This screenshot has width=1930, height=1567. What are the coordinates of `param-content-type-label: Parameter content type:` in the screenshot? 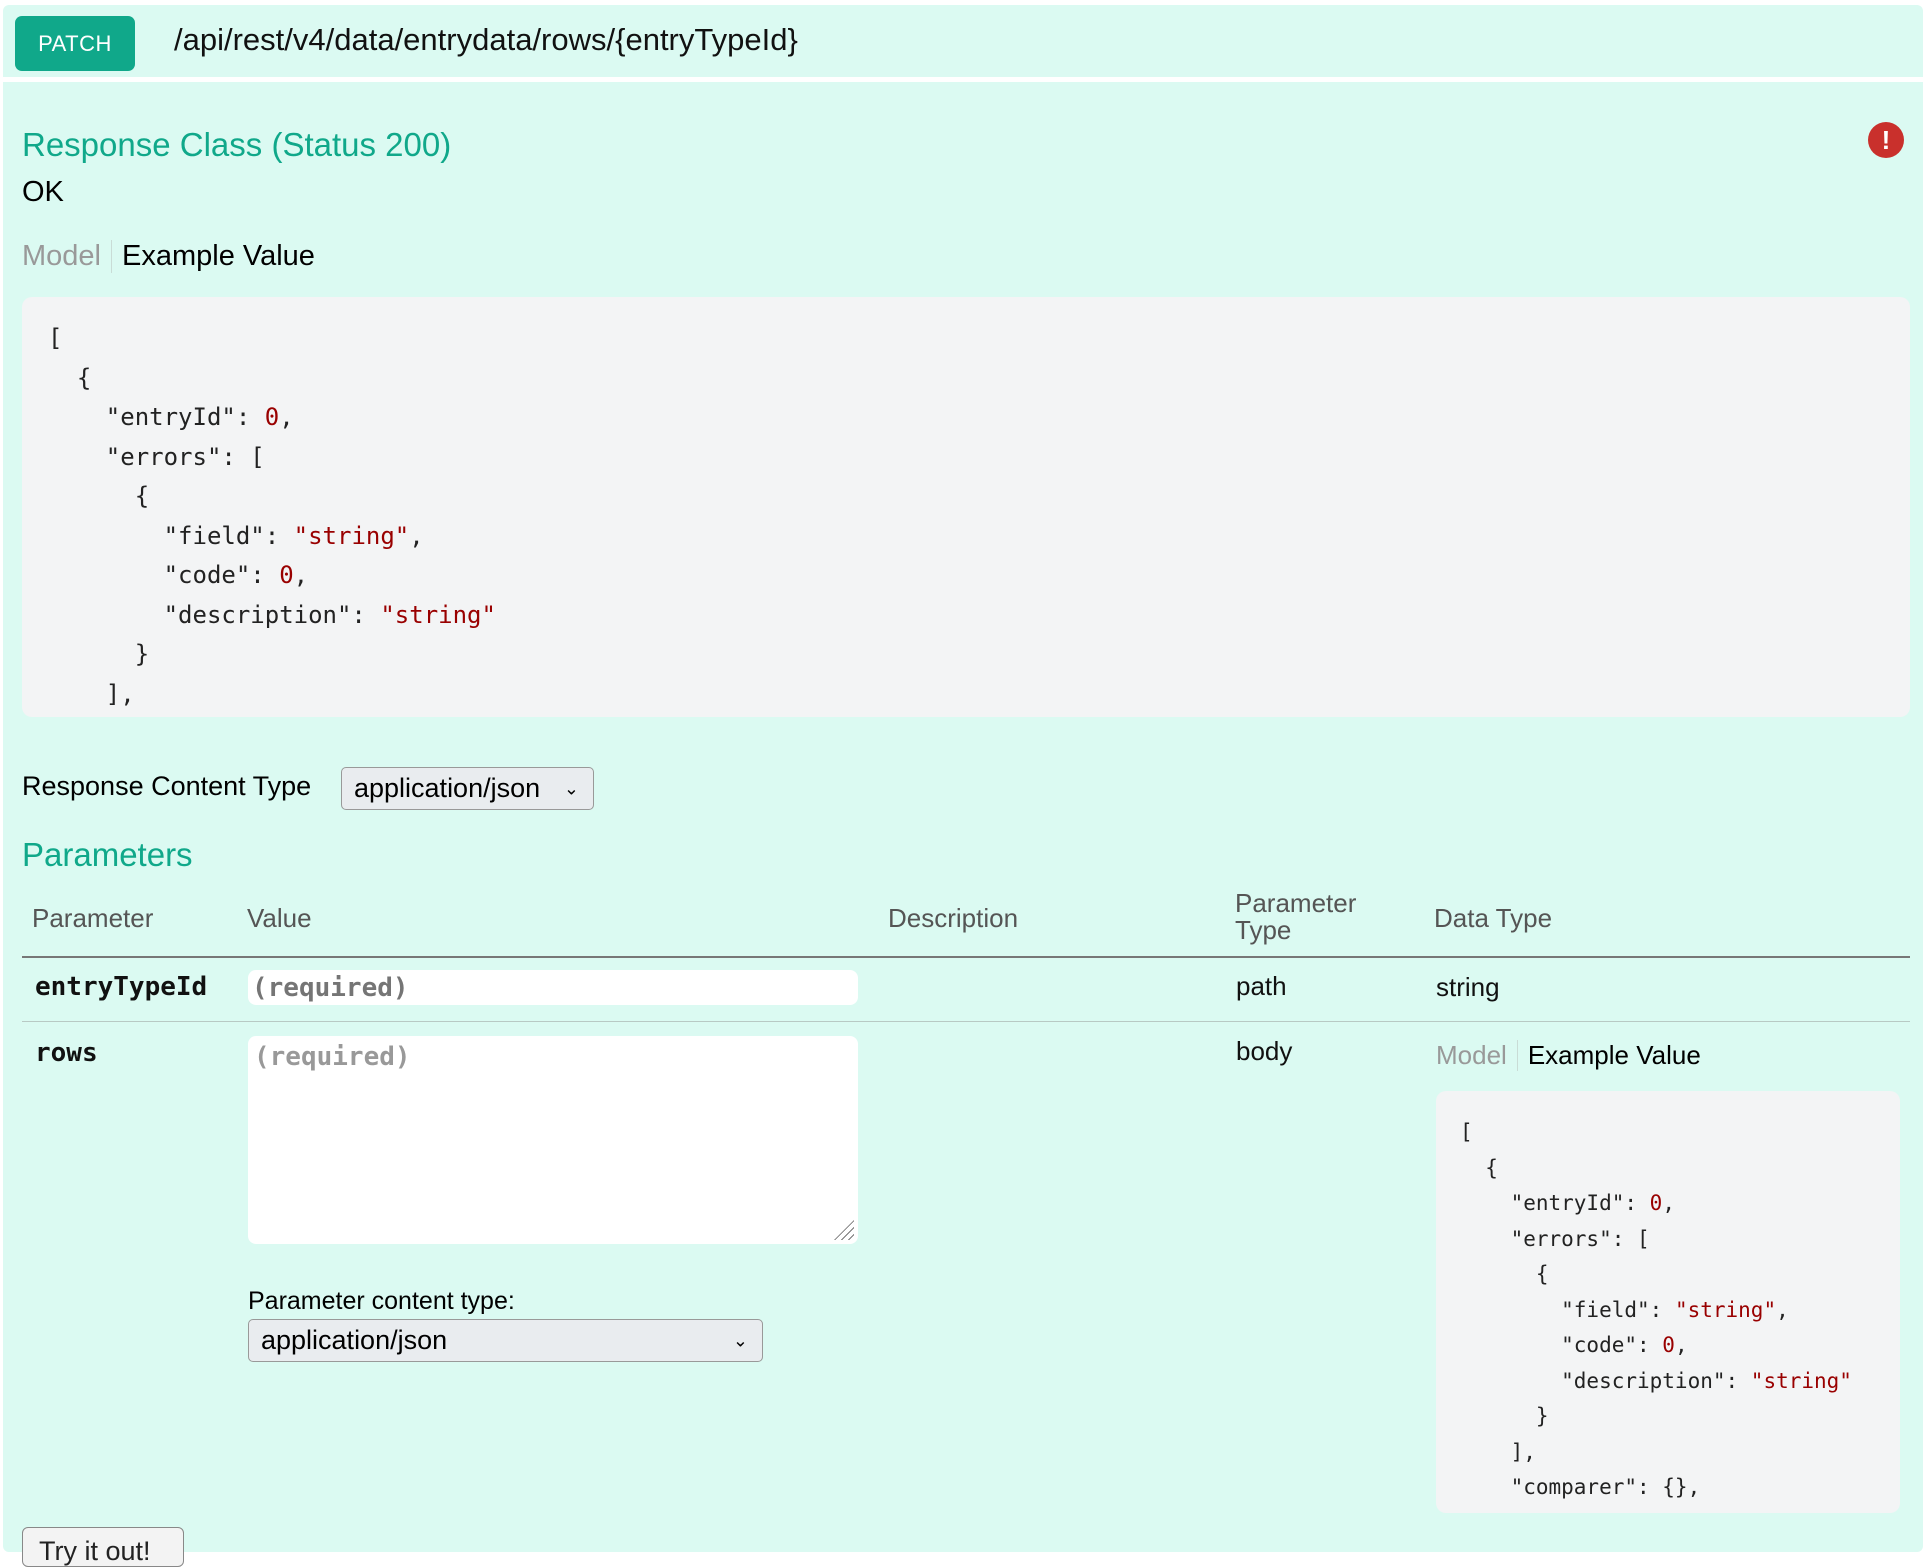 It's located at (381, 1301).